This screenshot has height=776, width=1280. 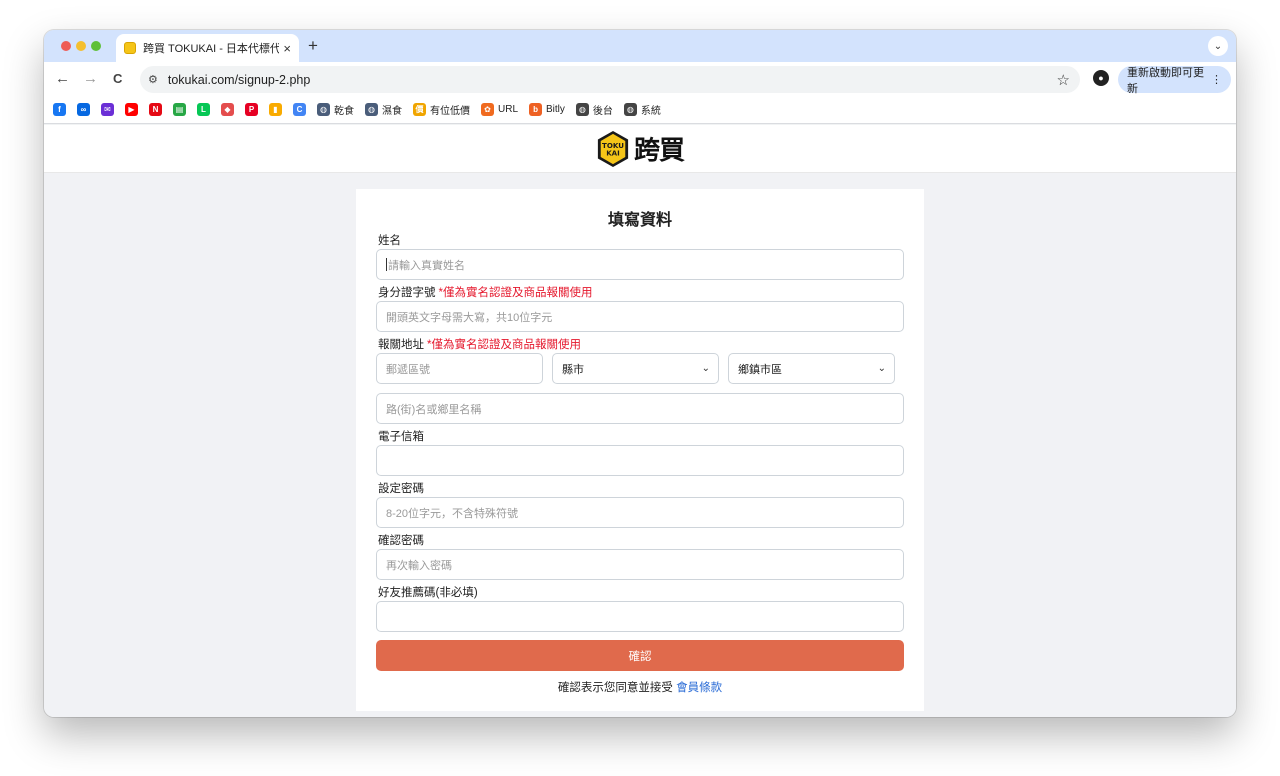 I want to click on street-placeholder: 路(街)名或鄉里名稱, so click(x=434, y=409).